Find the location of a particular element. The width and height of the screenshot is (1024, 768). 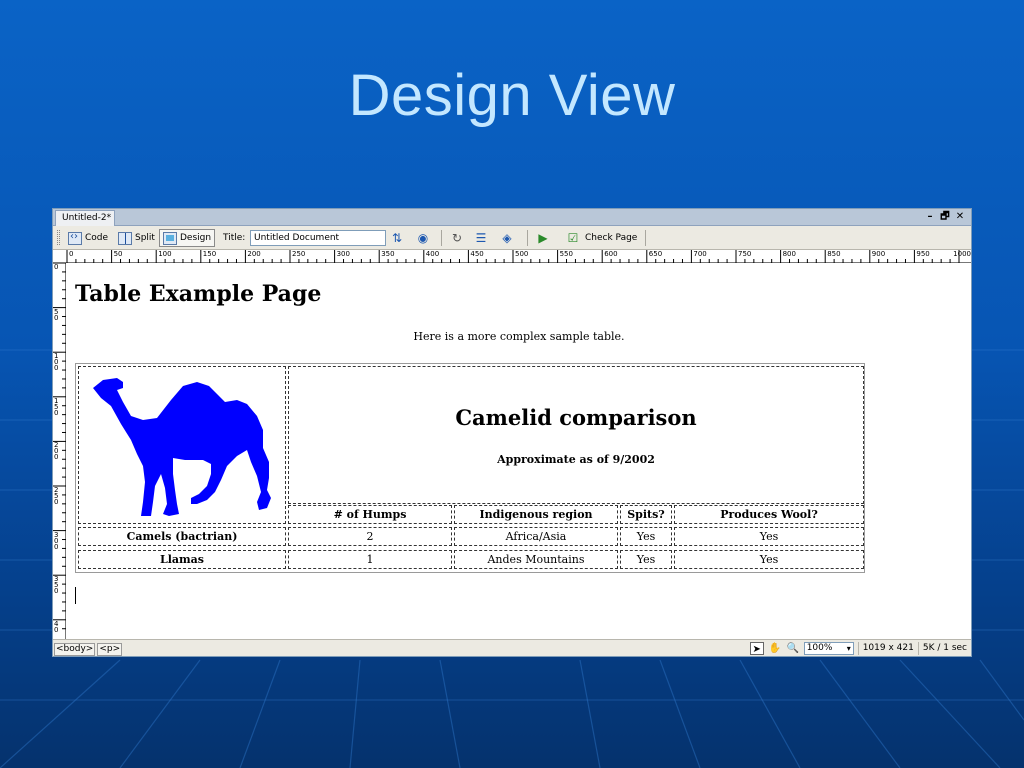

restore-icon: 🗗 is located at coordinates (945, 217).